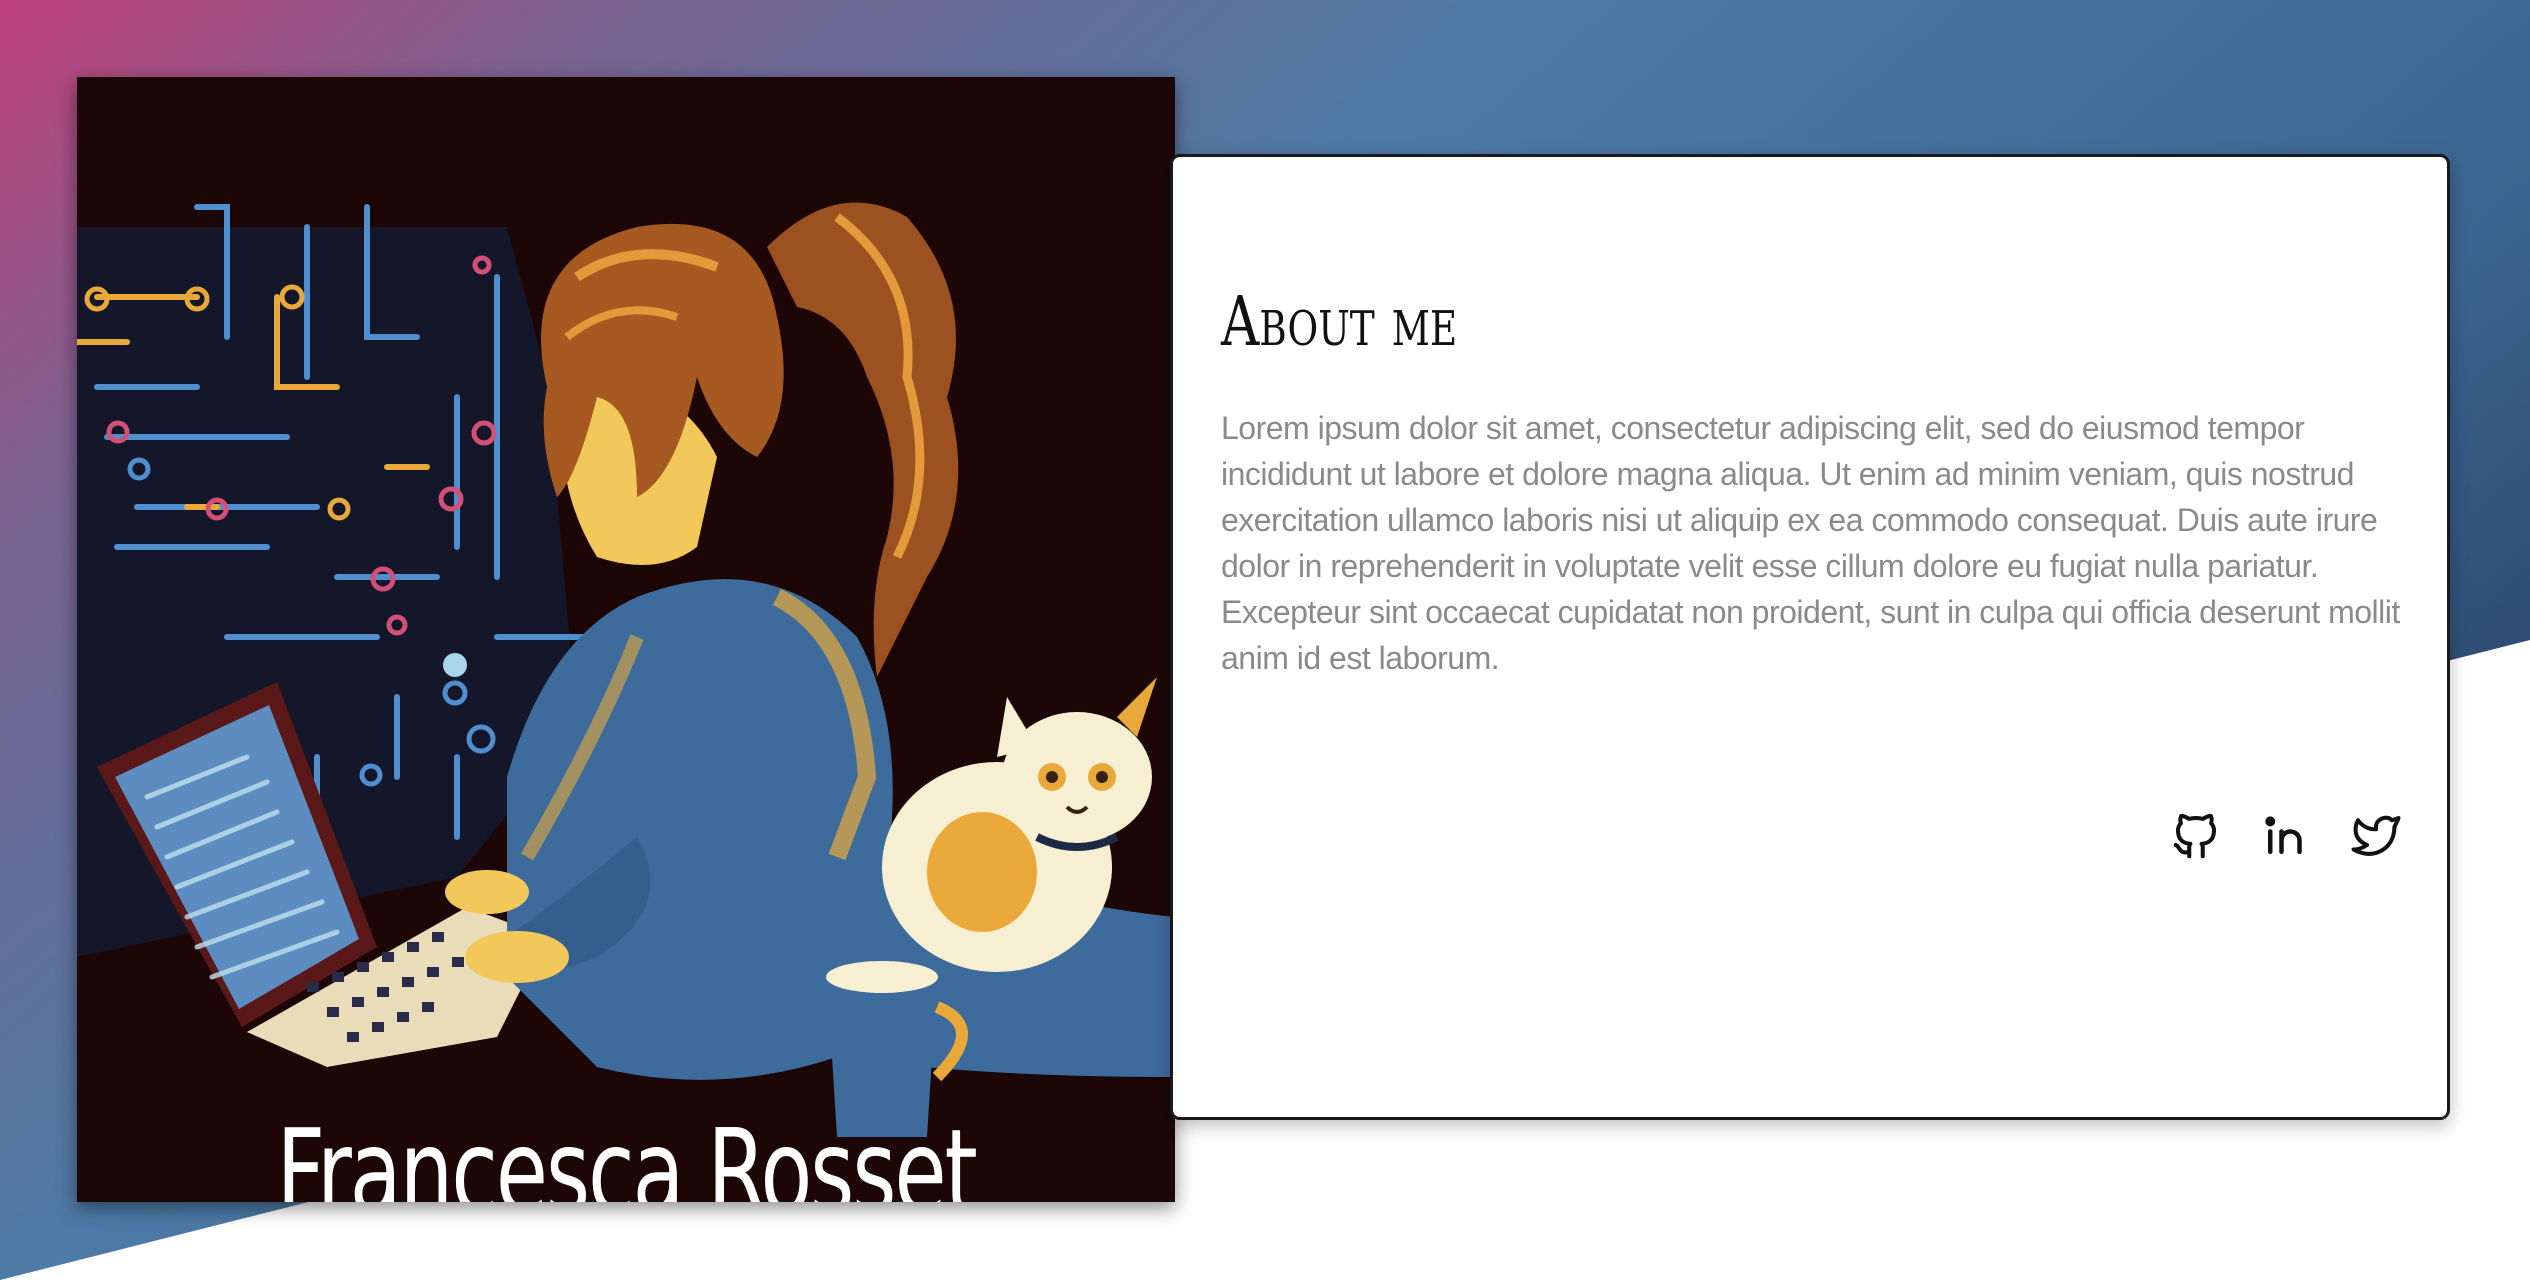 The height and width of the screenshot is (1280, 2530). I want to click on twitter-link, so click(2376, 836).